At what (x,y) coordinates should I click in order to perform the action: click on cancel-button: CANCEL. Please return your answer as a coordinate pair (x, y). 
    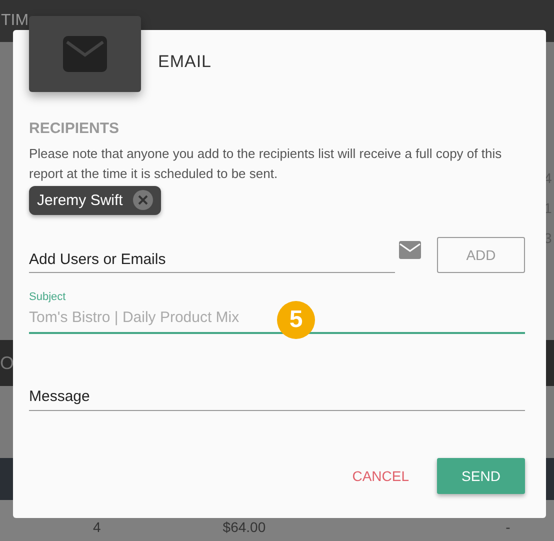
    Looking at the image, I should click on (380, 476).